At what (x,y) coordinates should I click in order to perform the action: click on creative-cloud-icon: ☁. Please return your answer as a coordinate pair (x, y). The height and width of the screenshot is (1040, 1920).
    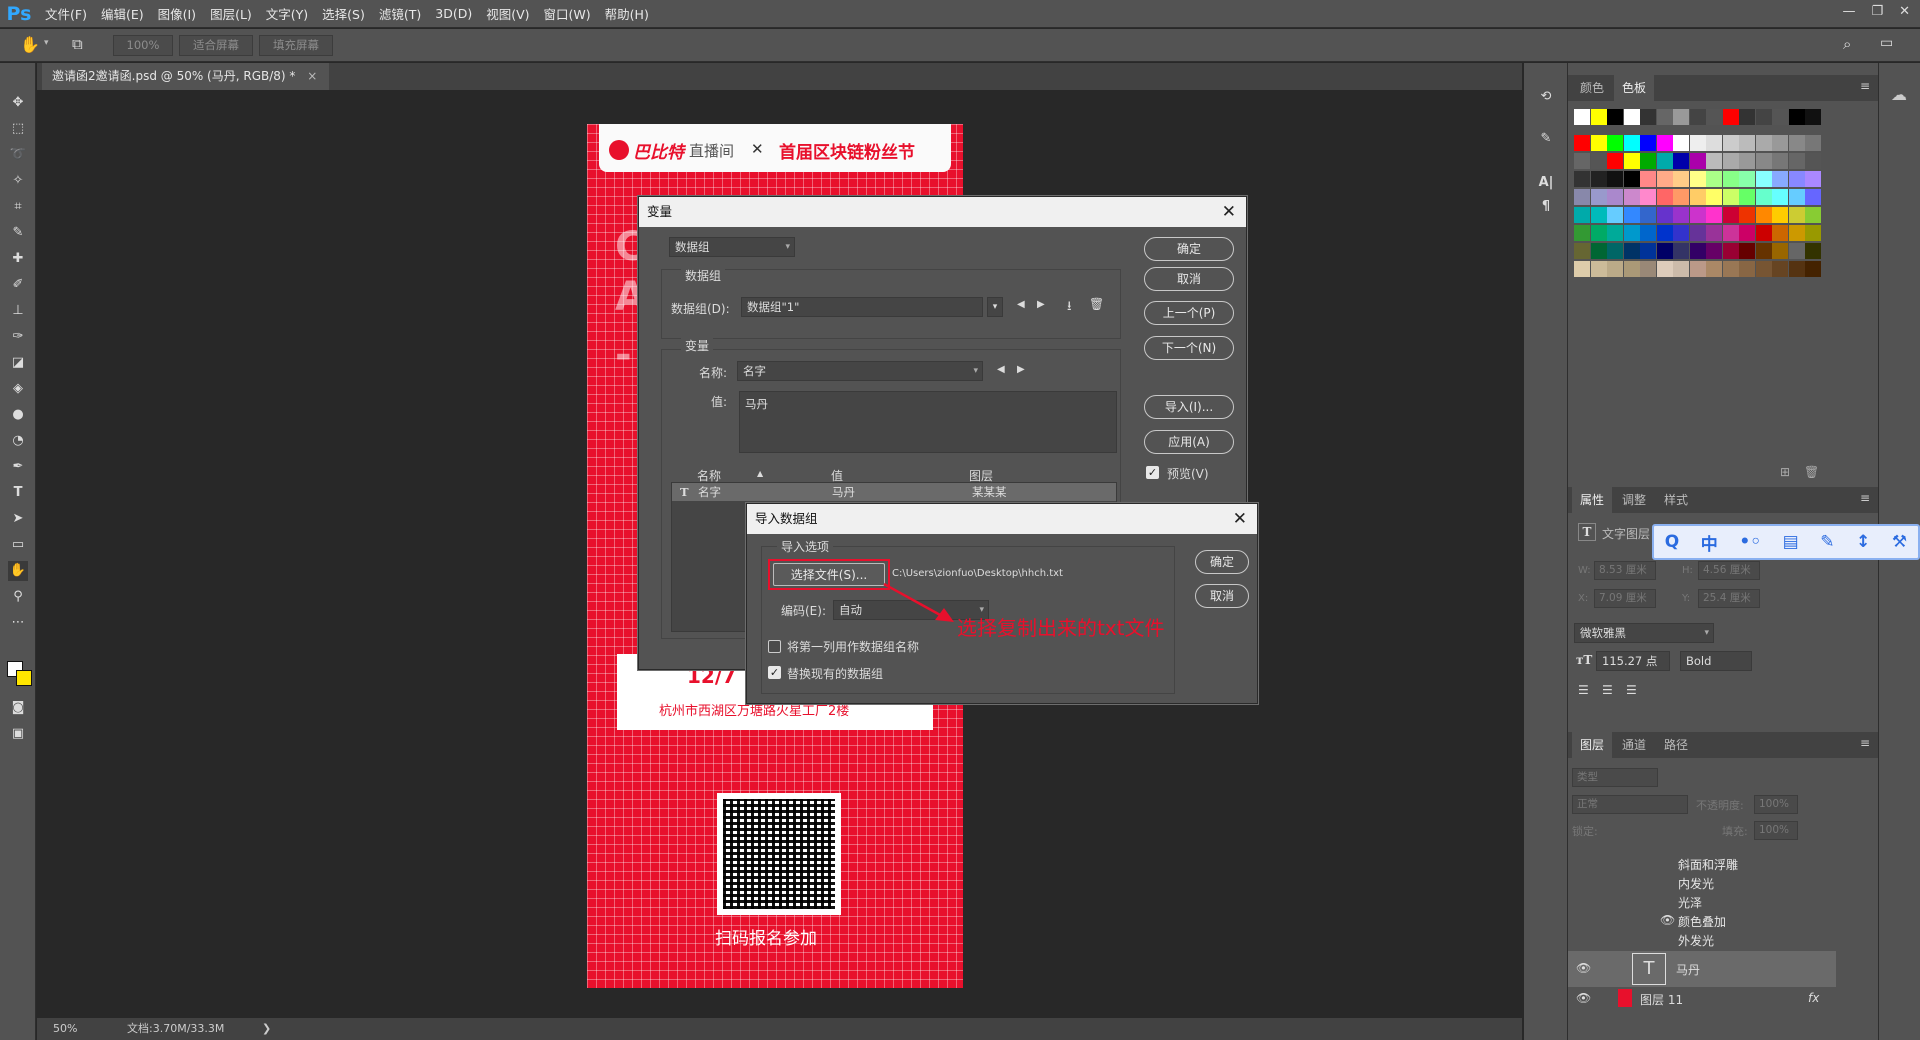
    Looking at the image, I should click on (1899, 94).